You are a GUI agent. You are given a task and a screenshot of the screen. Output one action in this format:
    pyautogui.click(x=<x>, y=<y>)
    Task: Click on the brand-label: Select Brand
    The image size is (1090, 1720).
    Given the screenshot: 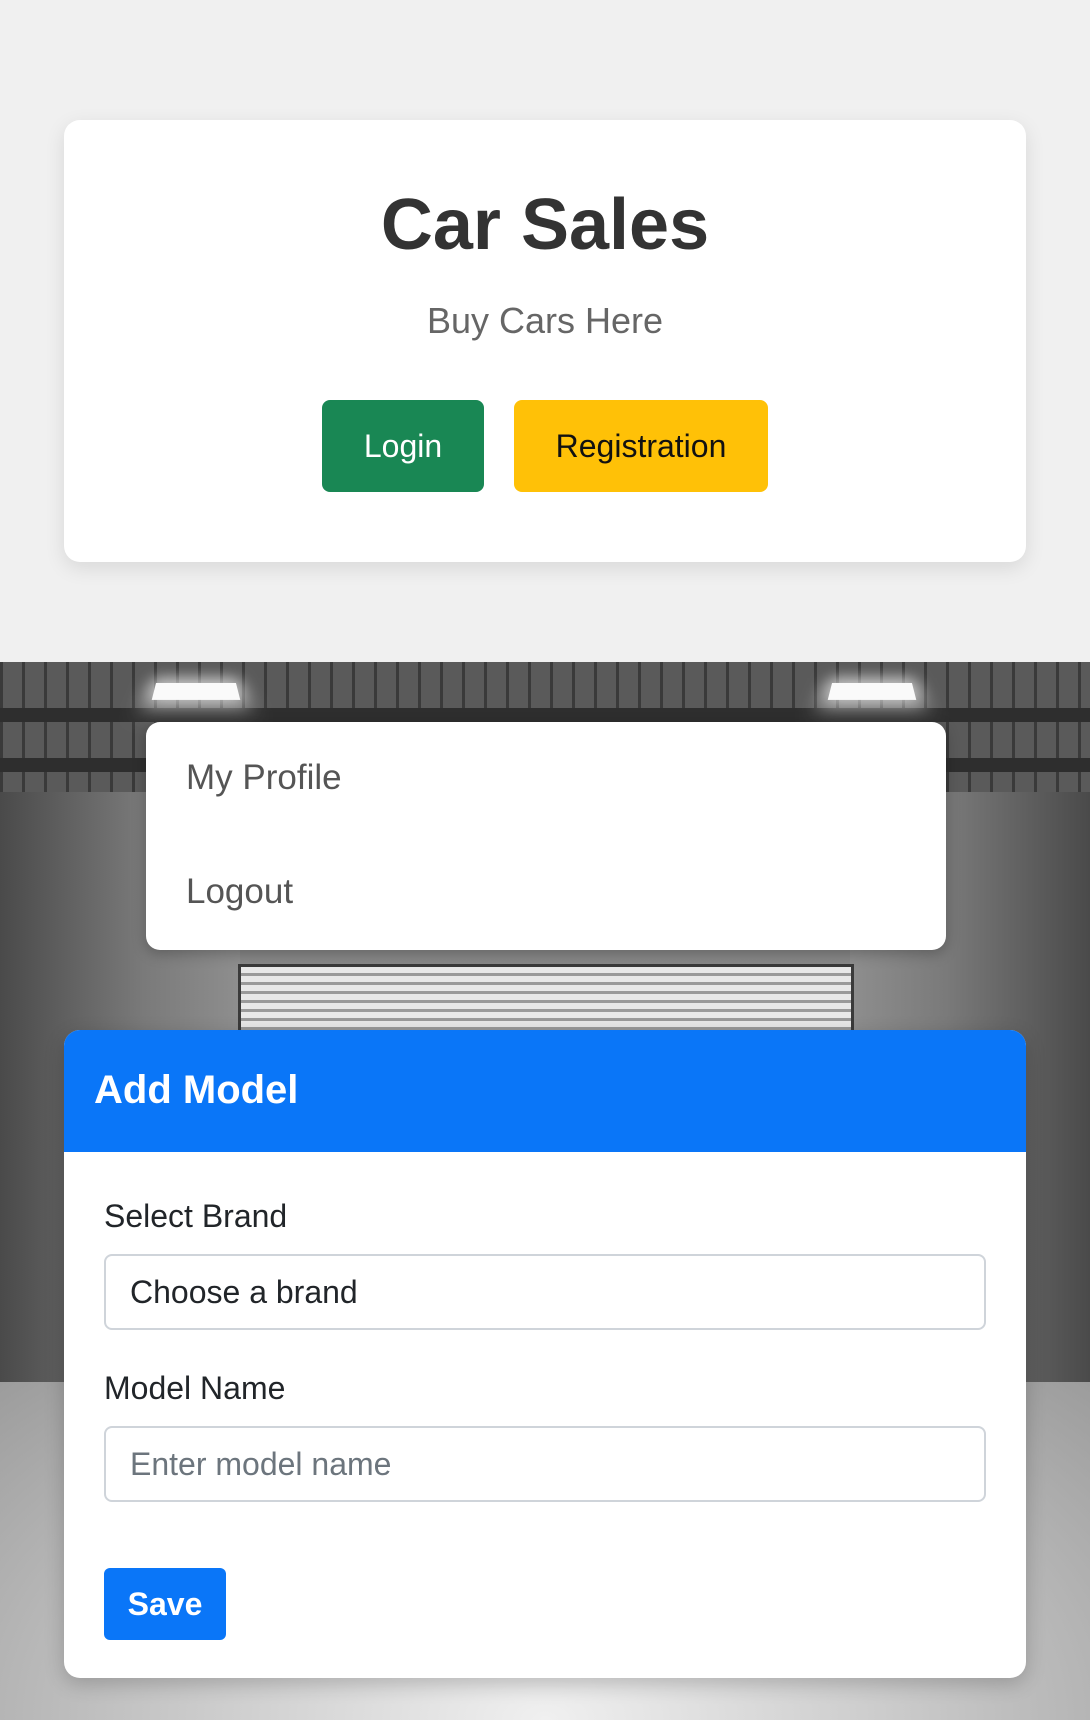 What is the action you would take?
    pyautogui.click(x=196, y=1216)
    